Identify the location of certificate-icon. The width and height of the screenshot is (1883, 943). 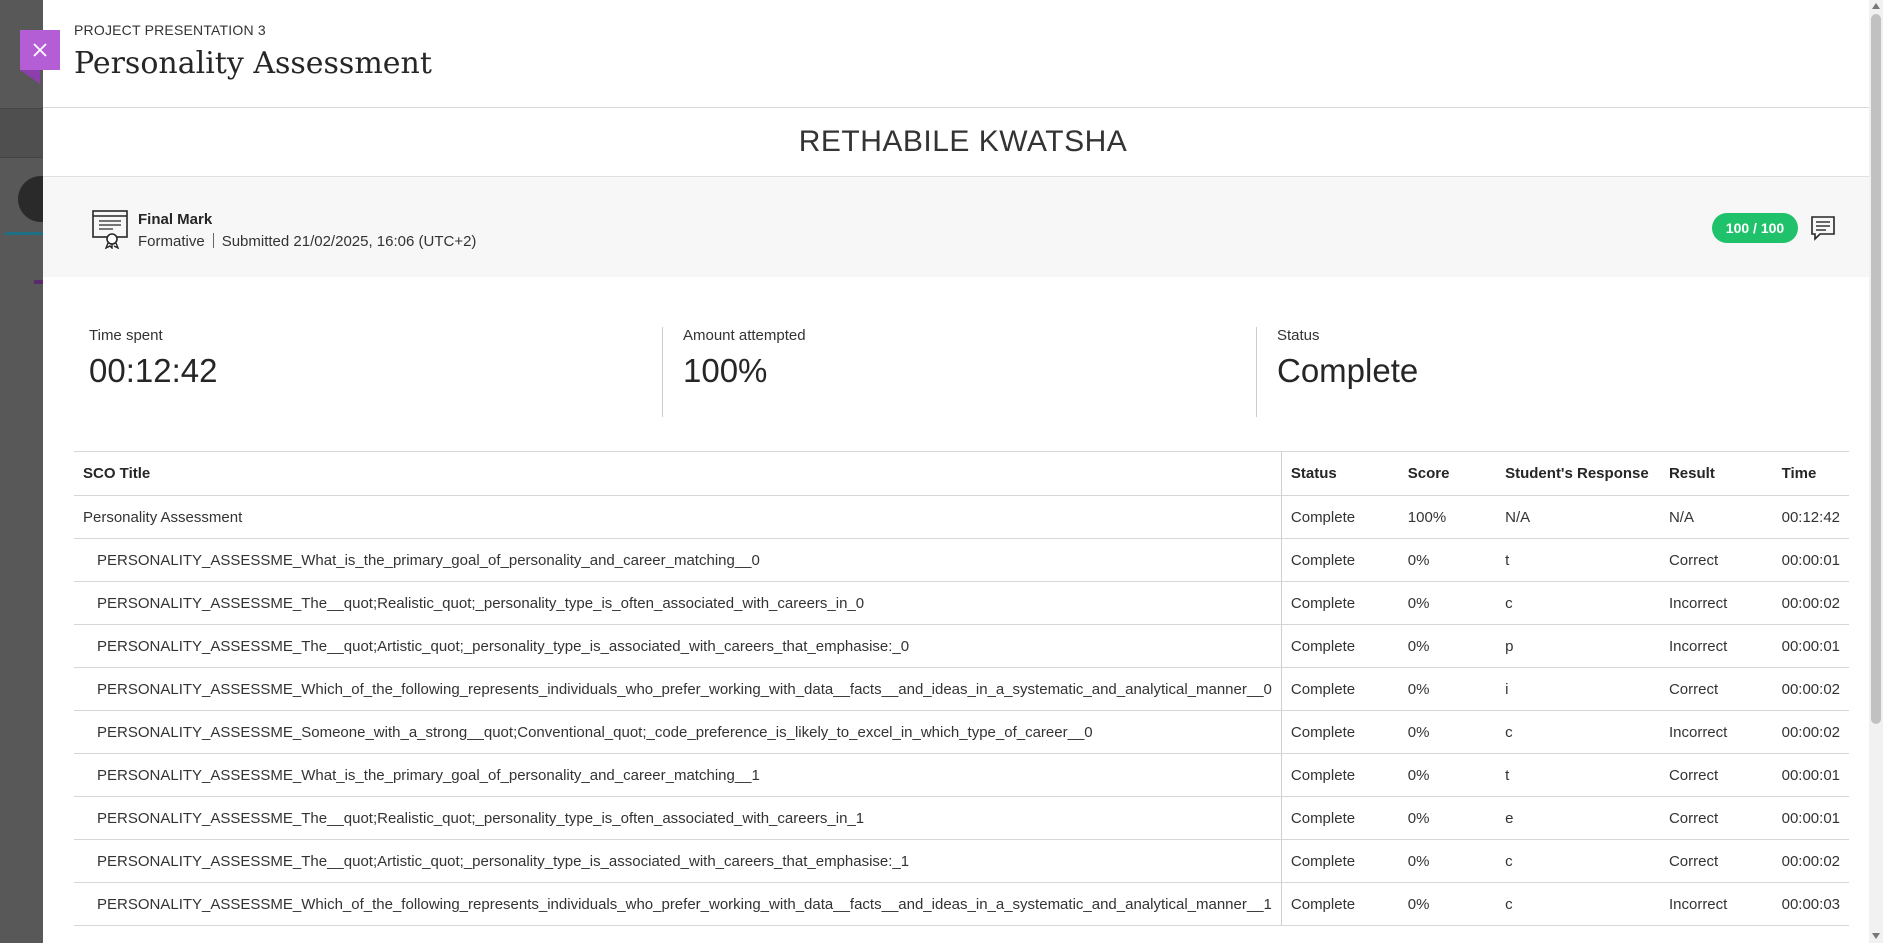
(110, 229).